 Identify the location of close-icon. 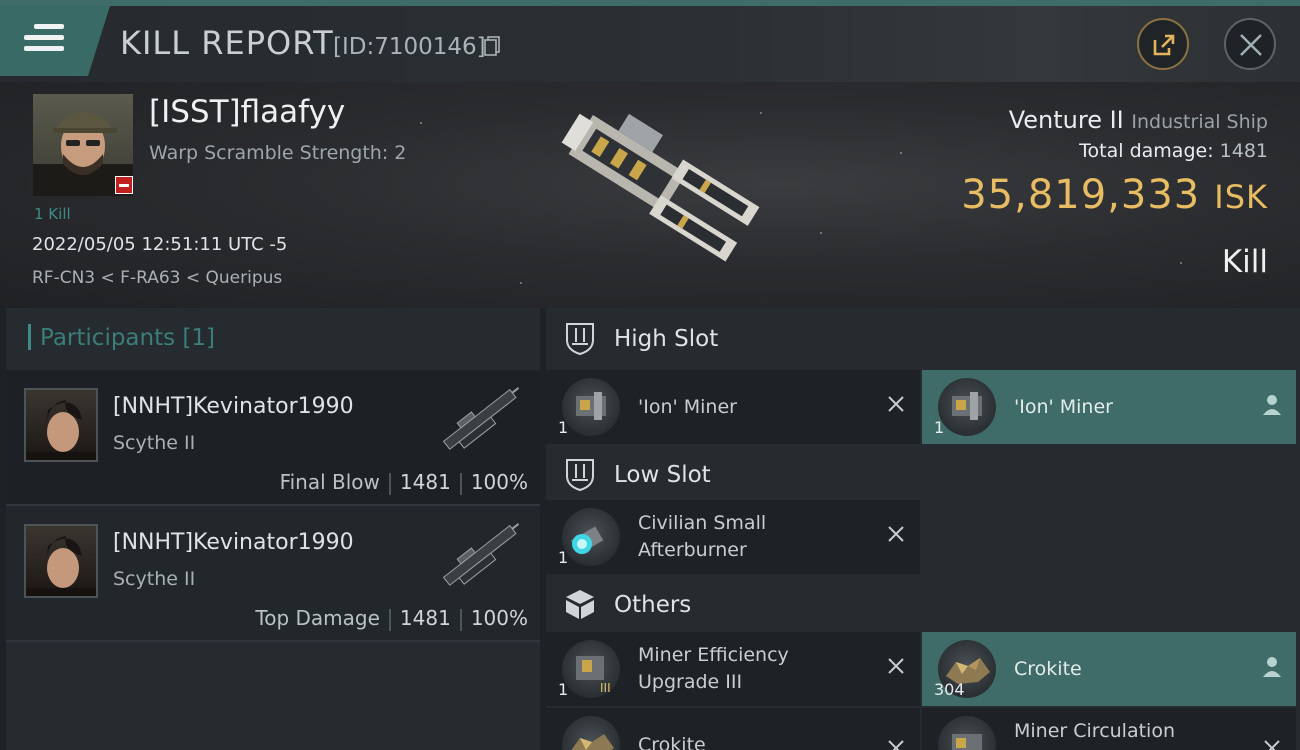
(1251, 45).